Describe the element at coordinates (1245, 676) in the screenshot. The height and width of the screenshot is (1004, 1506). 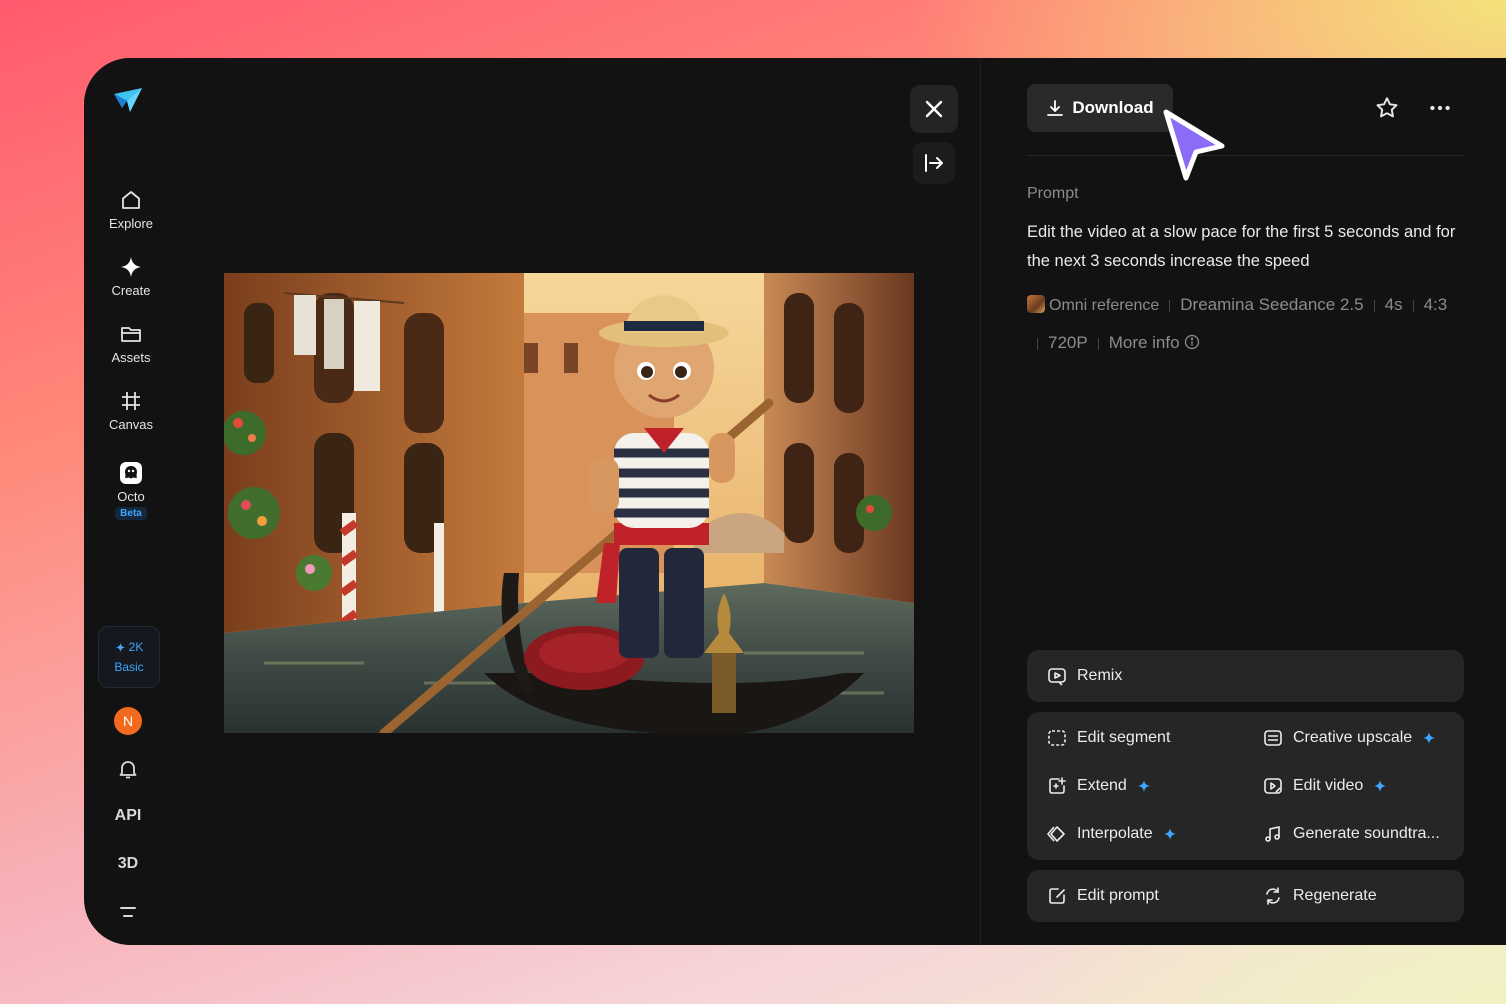
I see `remix-card: Remix` at that location.